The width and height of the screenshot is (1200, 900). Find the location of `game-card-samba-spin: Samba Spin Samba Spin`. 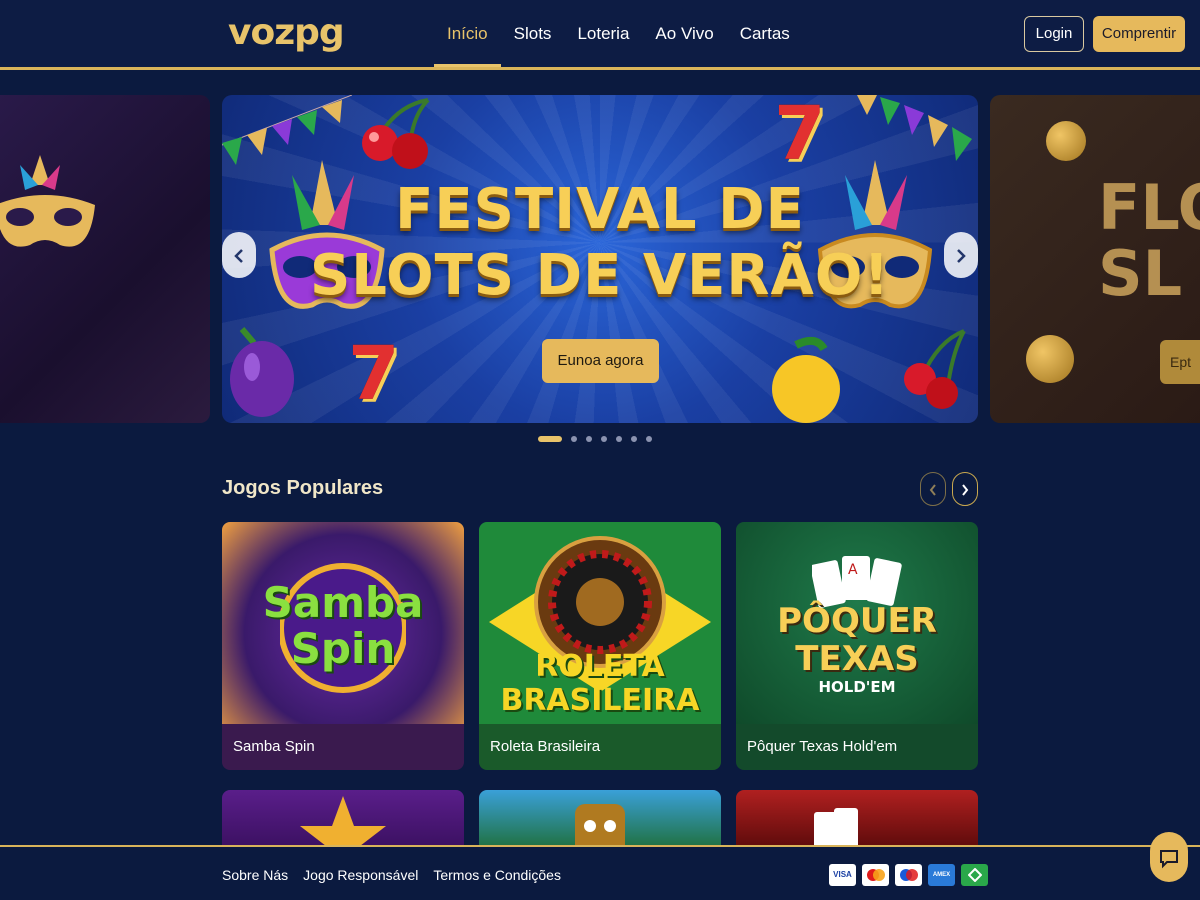

game-card-samba-spin: Samba Spin Samba Spin is located at coordinates (343, 646).